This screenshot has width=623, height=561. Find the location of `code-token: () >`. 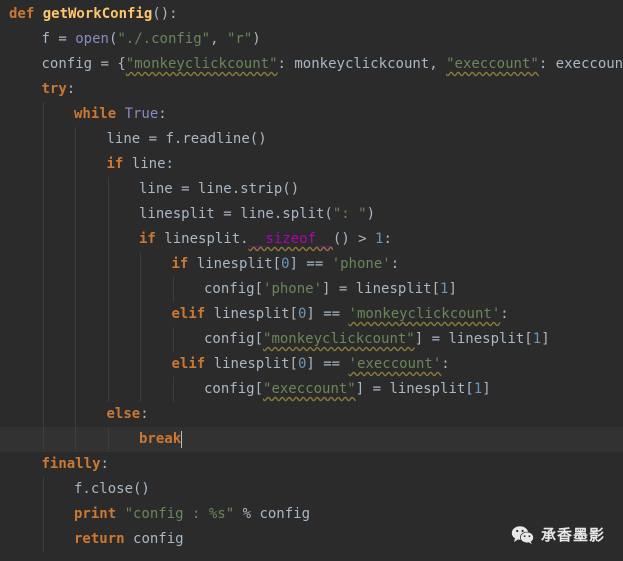

code-token: () > is located at coordinates (354, 239).